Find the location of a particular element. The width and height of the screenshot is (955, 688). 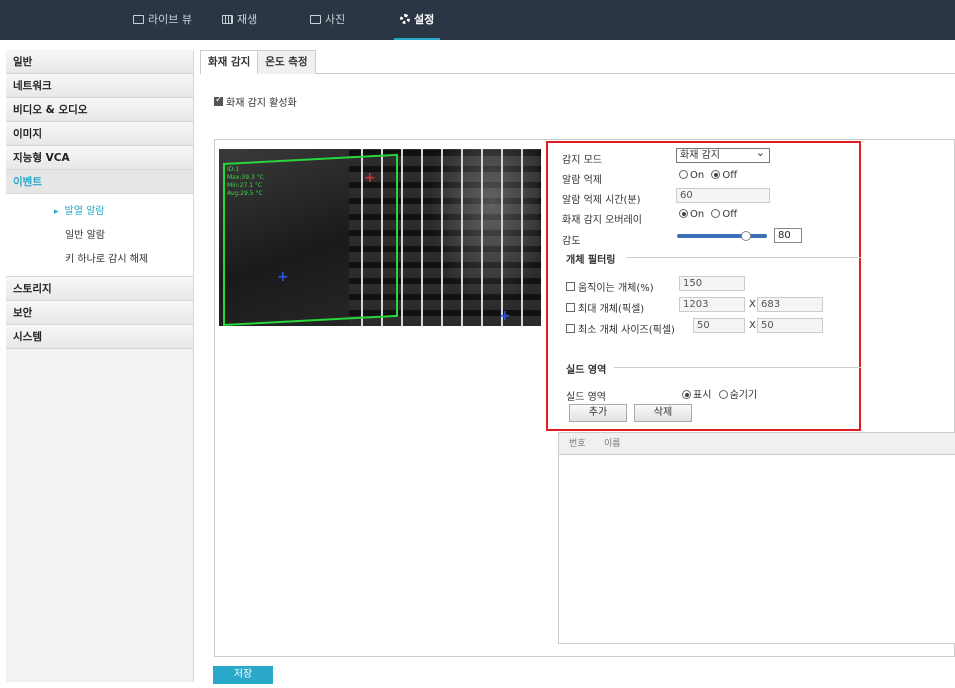

min-temp-marker-icon: + is located at coordinates (283, 277).